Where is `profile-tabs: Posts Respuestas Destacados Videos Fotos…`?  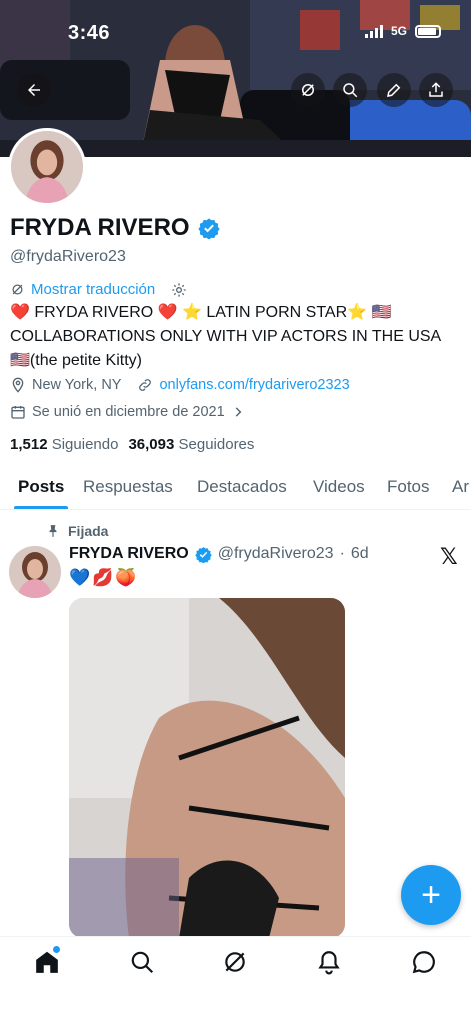 profile-tabs: Posts Respuestas Destacados Videos Fotos… is located at coordinates (235, 490).